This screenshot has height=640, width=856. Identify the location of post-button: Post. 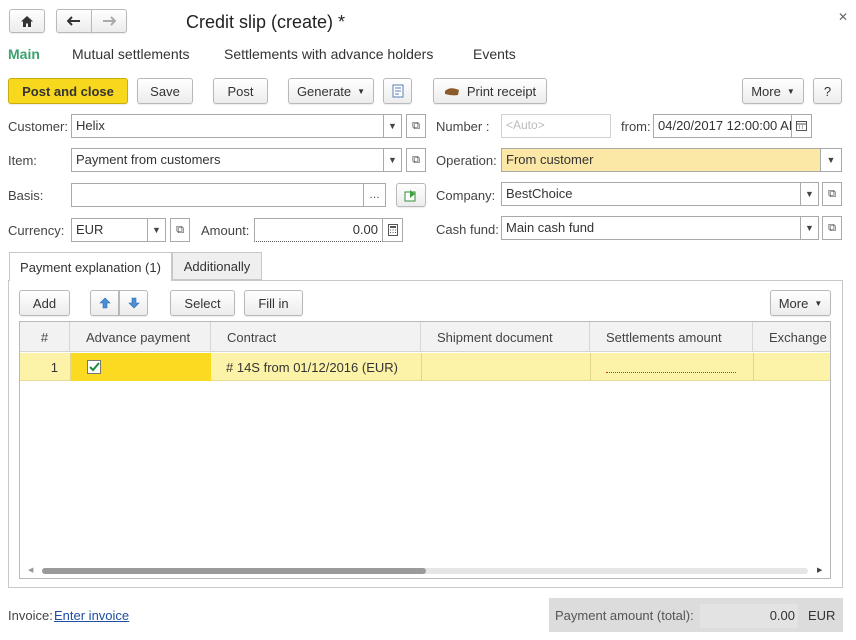
(240, 91).